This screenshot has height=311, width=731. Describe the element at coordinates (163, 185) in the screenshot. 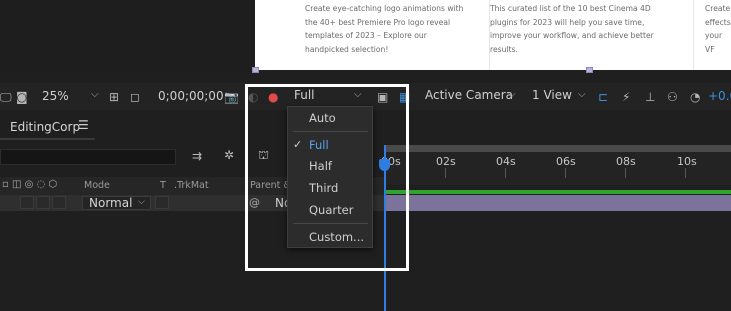

I see `column-header-t: T` at that location.